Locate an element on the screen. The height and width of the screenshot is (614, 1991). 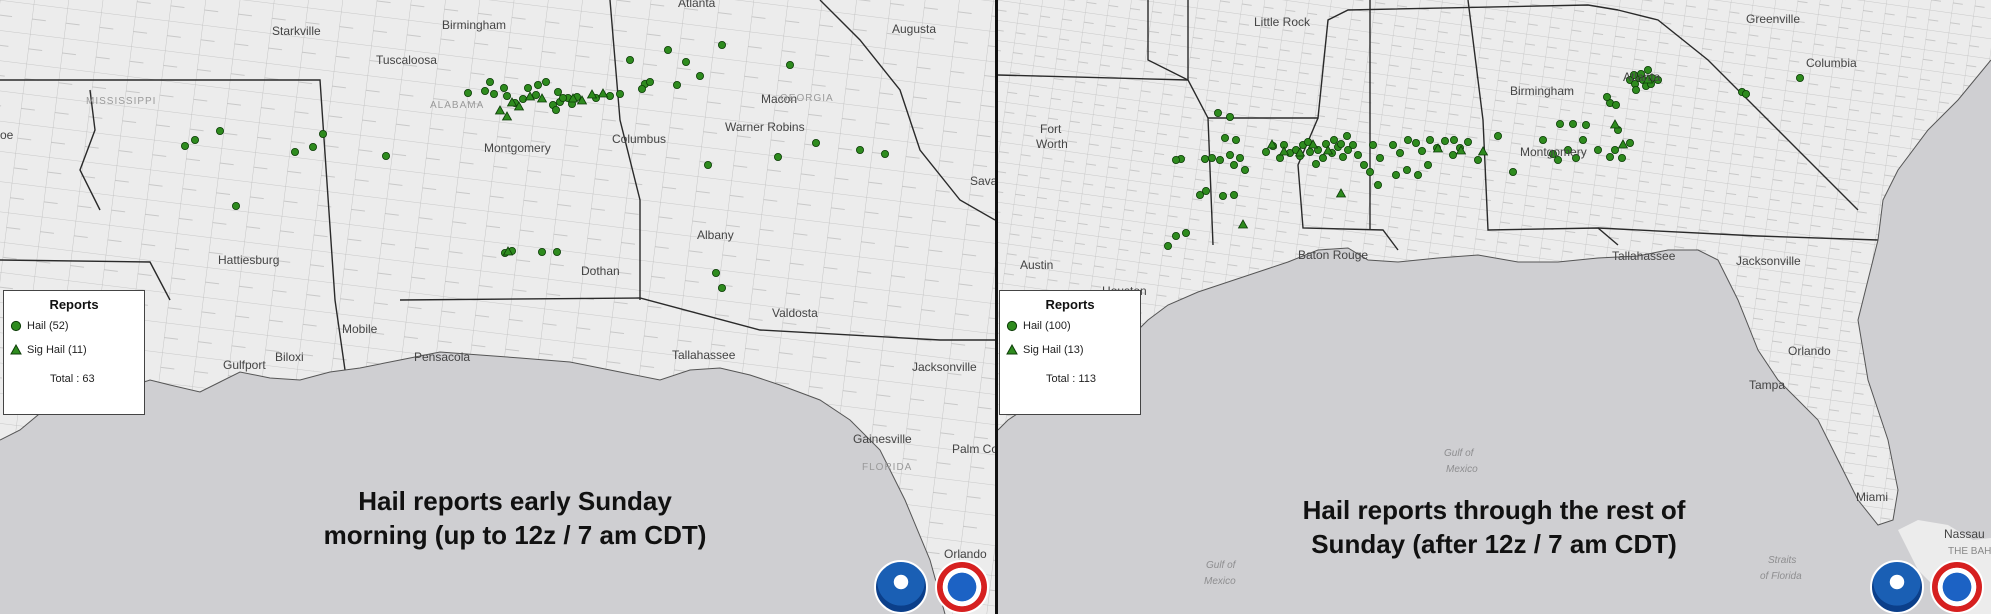
right-caption-line1: Hail reports through the rest of is located at coordinates (1494, 510).